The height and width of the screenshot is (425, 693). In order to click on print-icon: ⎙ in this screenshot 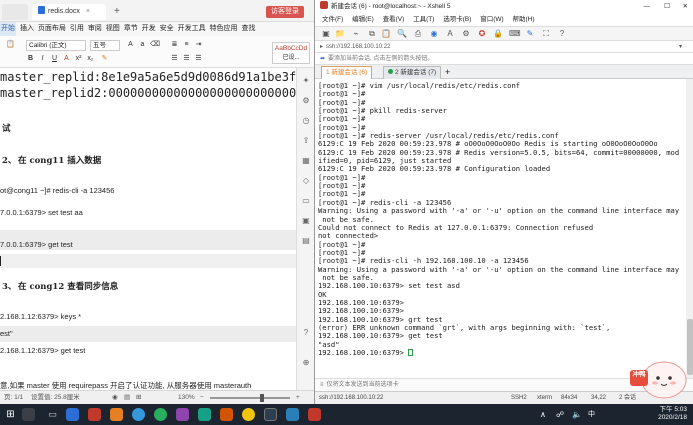, I will do `click(418, 34)`.